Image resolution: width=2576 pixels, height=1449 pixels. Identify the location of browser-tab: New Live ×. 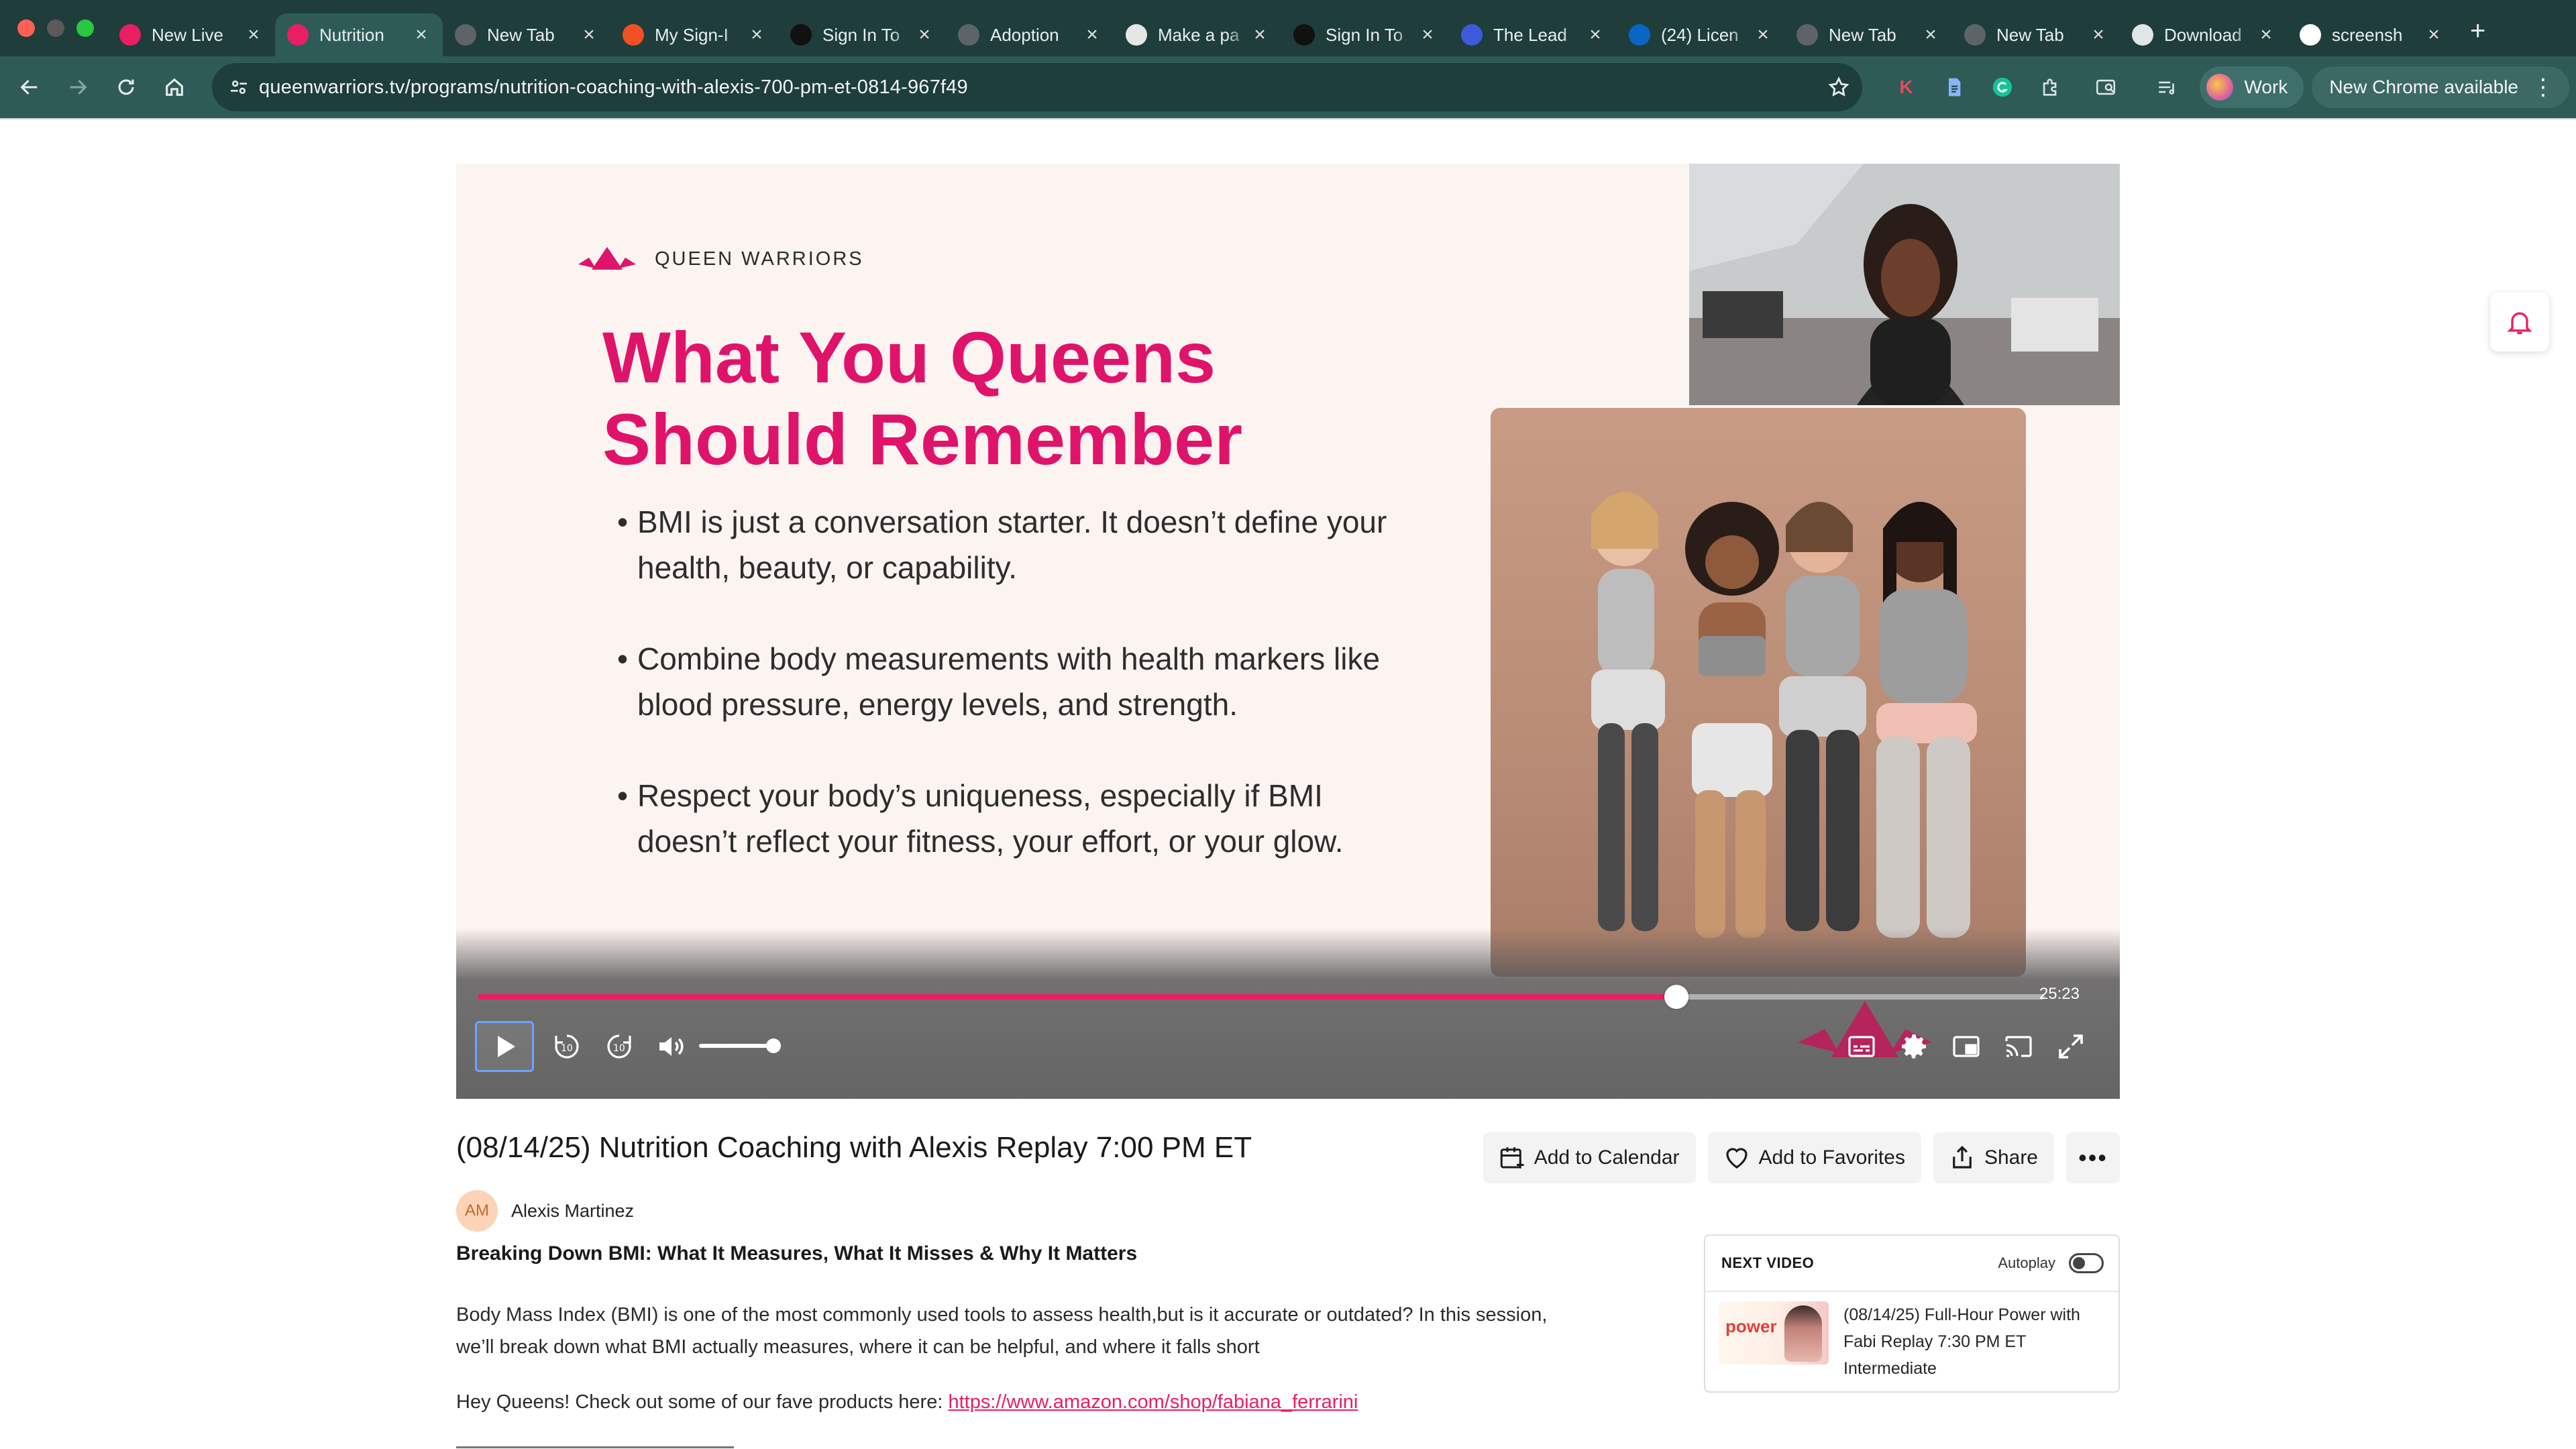
(191, 34).